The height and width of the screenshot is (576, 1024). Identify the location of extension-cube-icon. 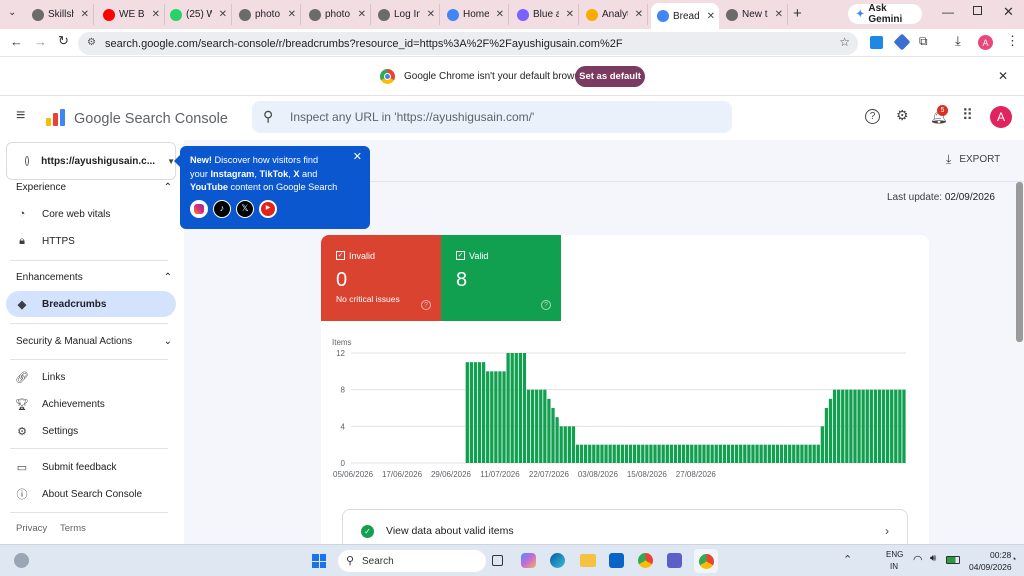
(902, 42).